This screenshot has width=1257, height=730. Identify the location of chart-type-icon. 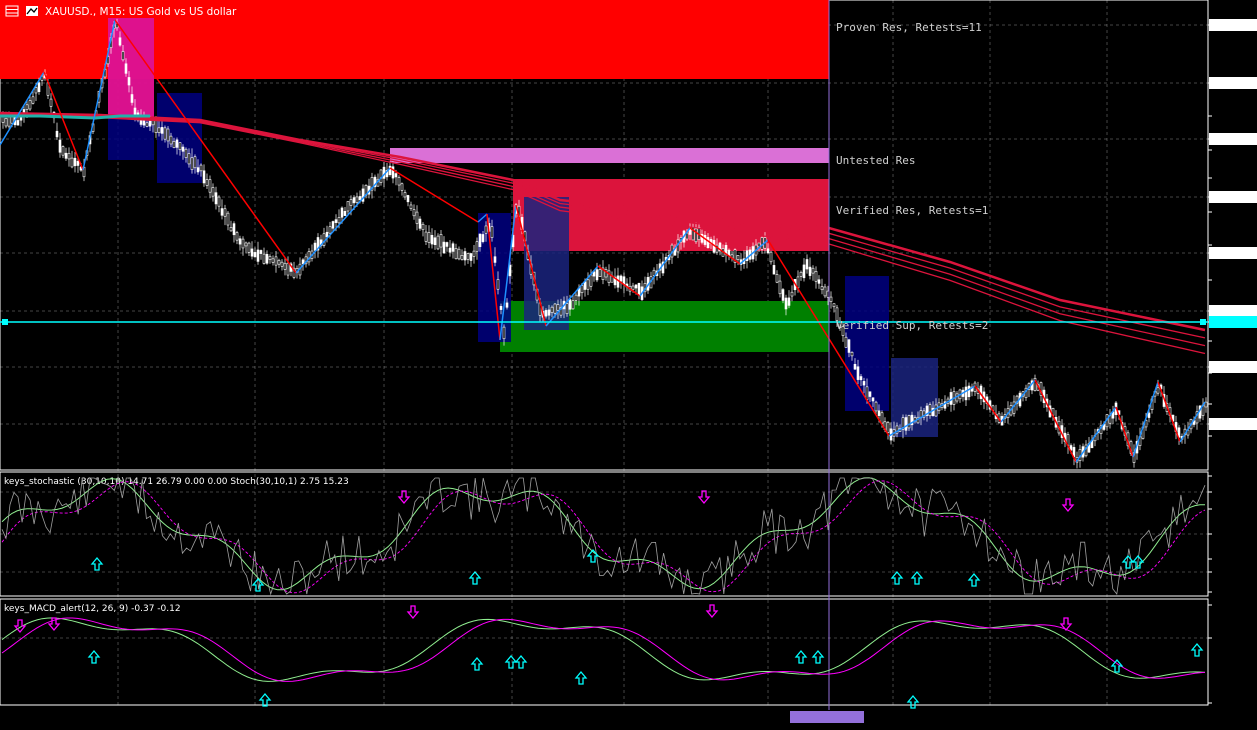
(32, 11).